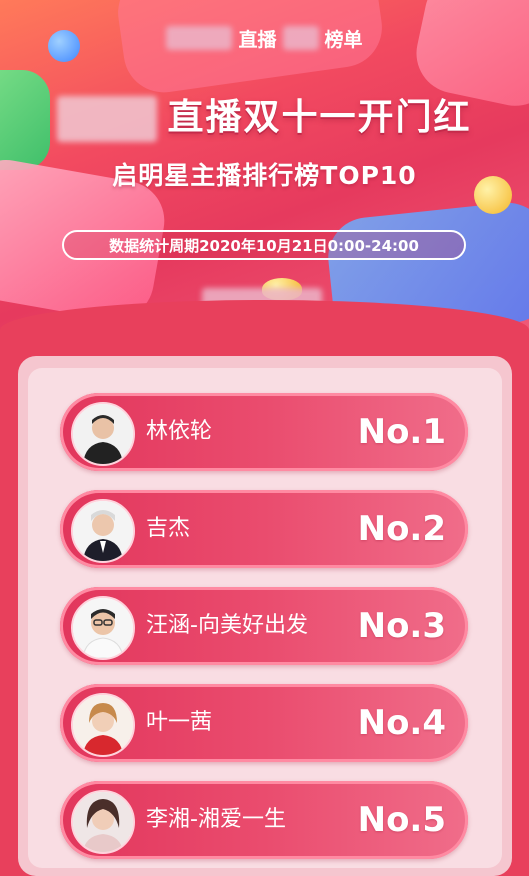  I want to click on top-tag: 直播 榜单, so click(264, 38).